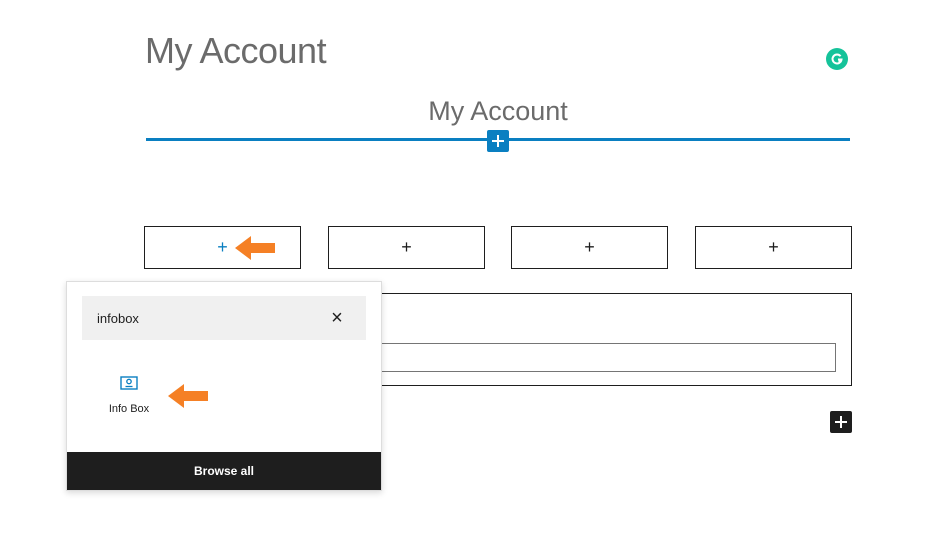 This screenshot has height=542, width=942. Describe the element at coordinates (498, 111) in the screenshot. I see `heading-block: My Account` at that location.